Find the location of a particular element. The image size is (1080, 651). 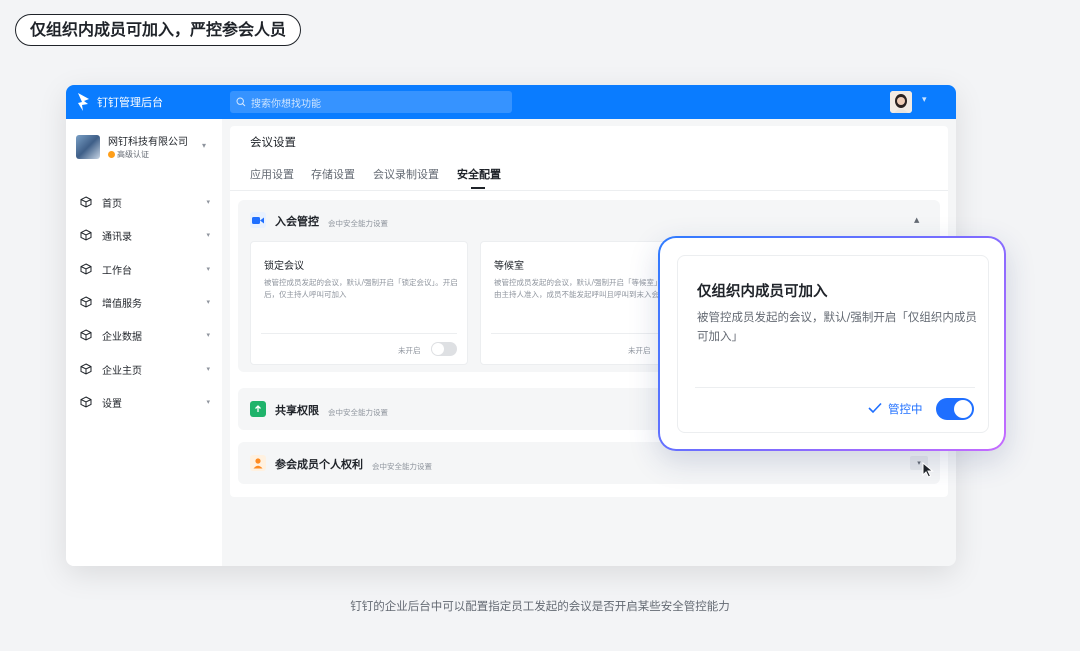

org-switcher: 网钉科技有限公司 高级认证 ▾ is located at coordinates (144, 150).